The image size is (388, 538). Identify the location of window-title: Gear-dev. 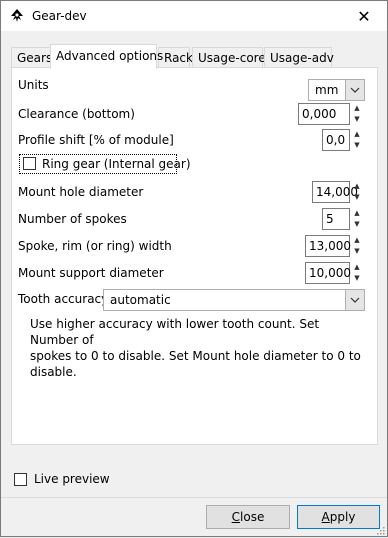
(59, 16).